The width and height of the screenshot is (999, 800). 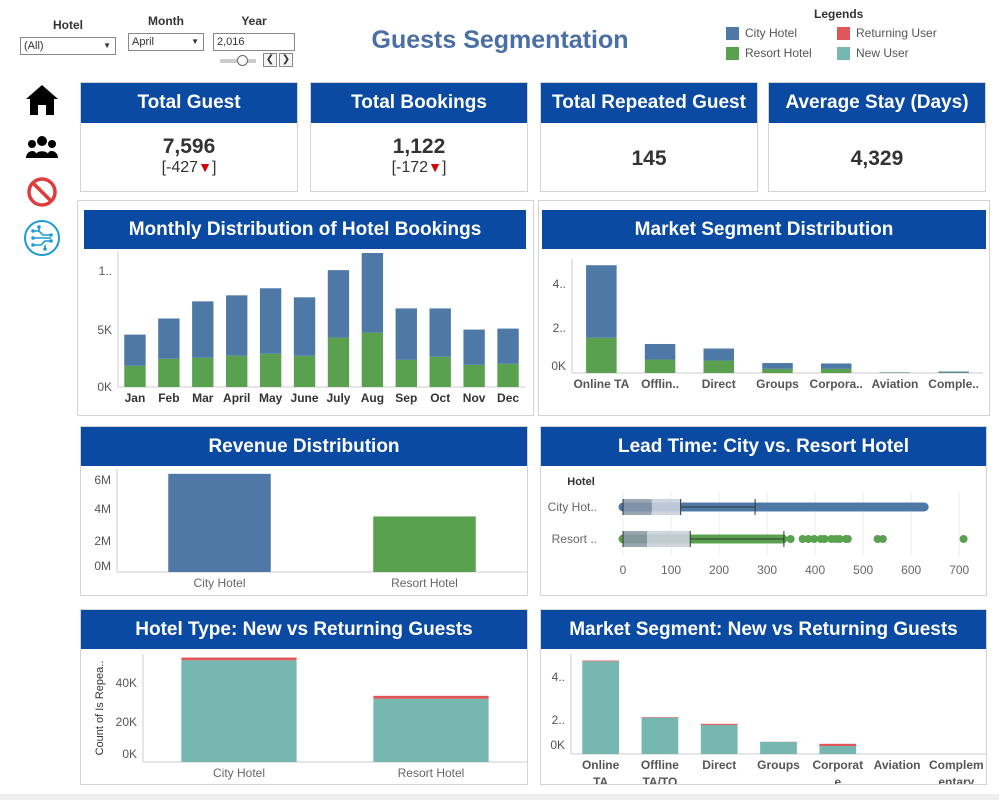 I want to click on kpi-delta-value: [-172, so click(x=410, y=167).